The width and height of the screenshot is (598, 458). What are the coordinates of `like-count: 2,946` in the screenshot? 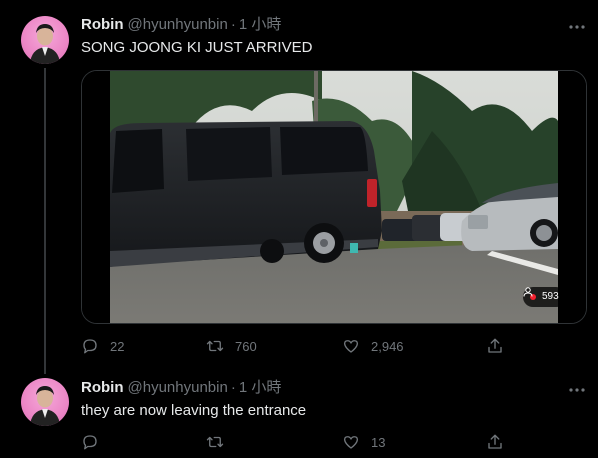 It's located at (387, 346).